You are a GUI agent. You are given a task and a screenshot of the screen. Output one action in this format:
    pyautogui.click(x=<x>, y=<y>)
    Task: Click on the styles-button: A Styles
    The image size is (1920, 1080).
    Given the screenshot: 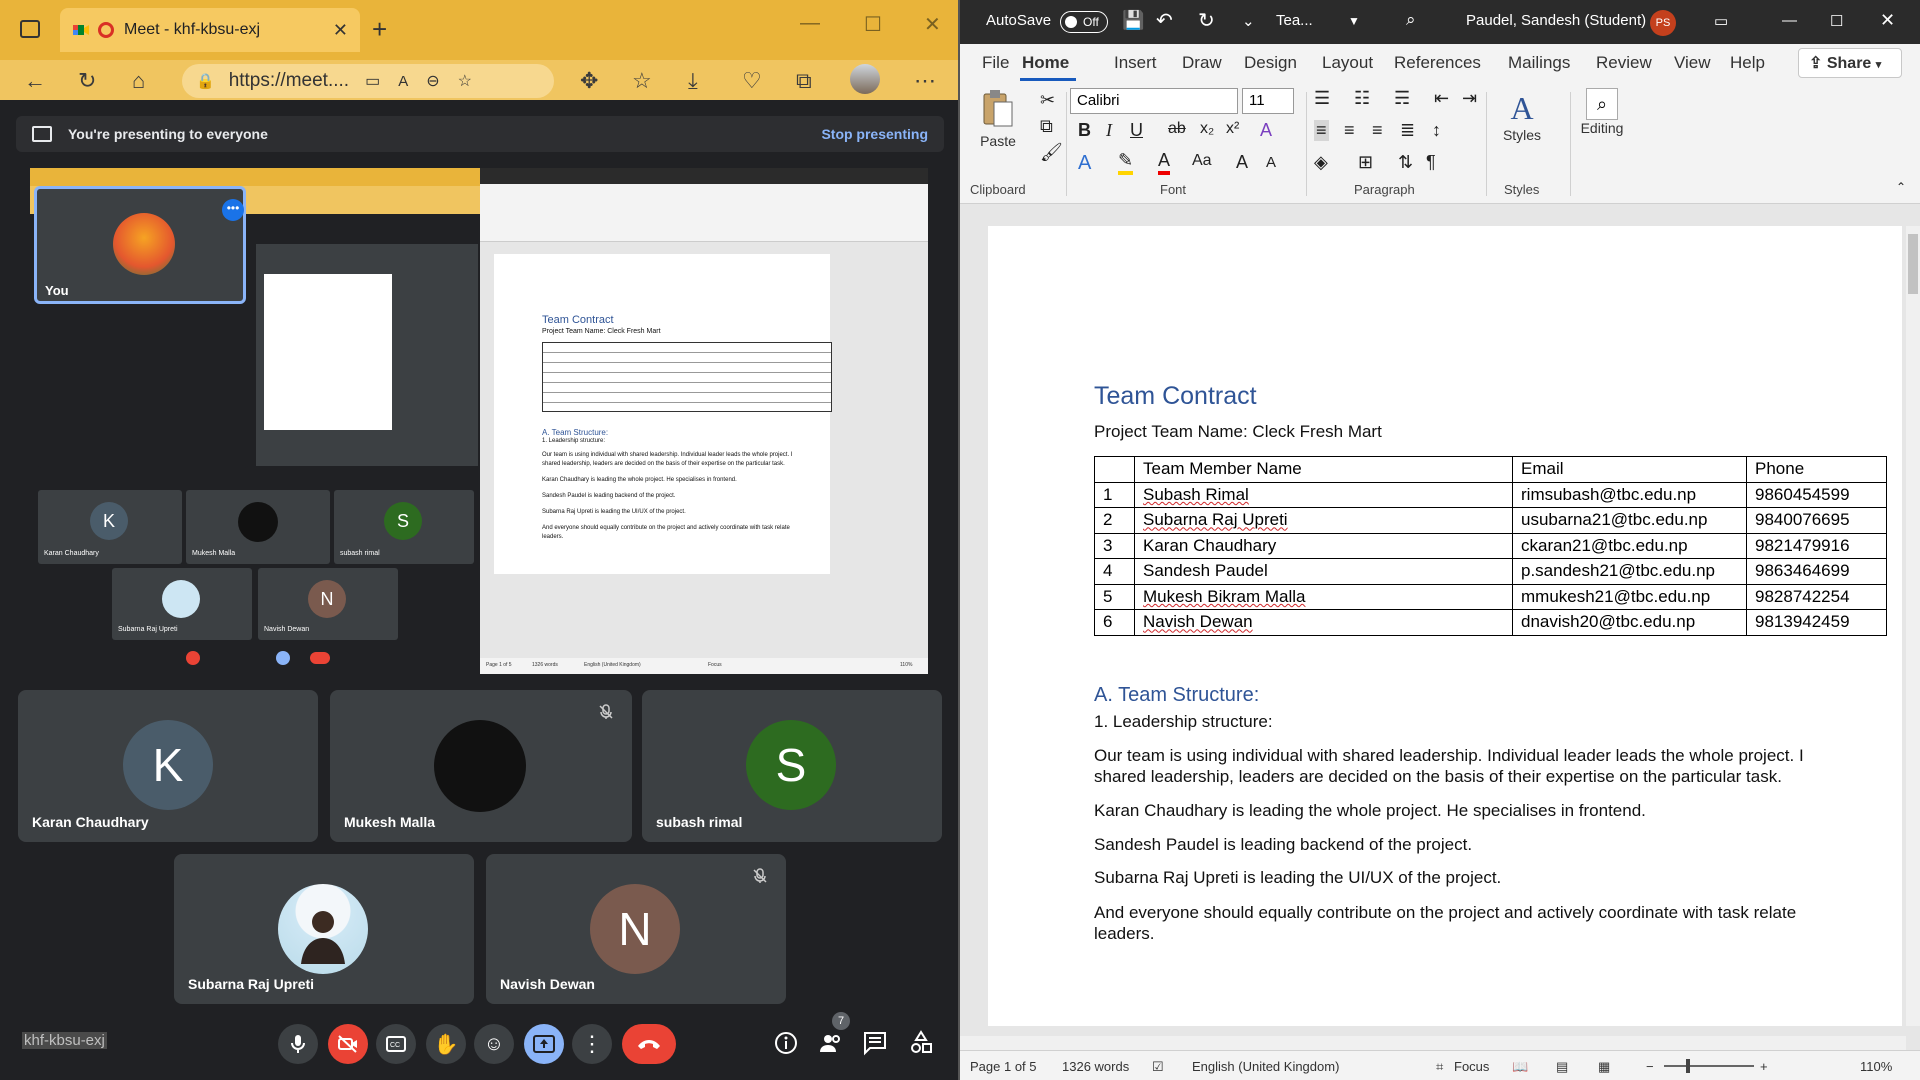 What is the action you would take?
    pyautogui.click(x=1522, y=116)
    